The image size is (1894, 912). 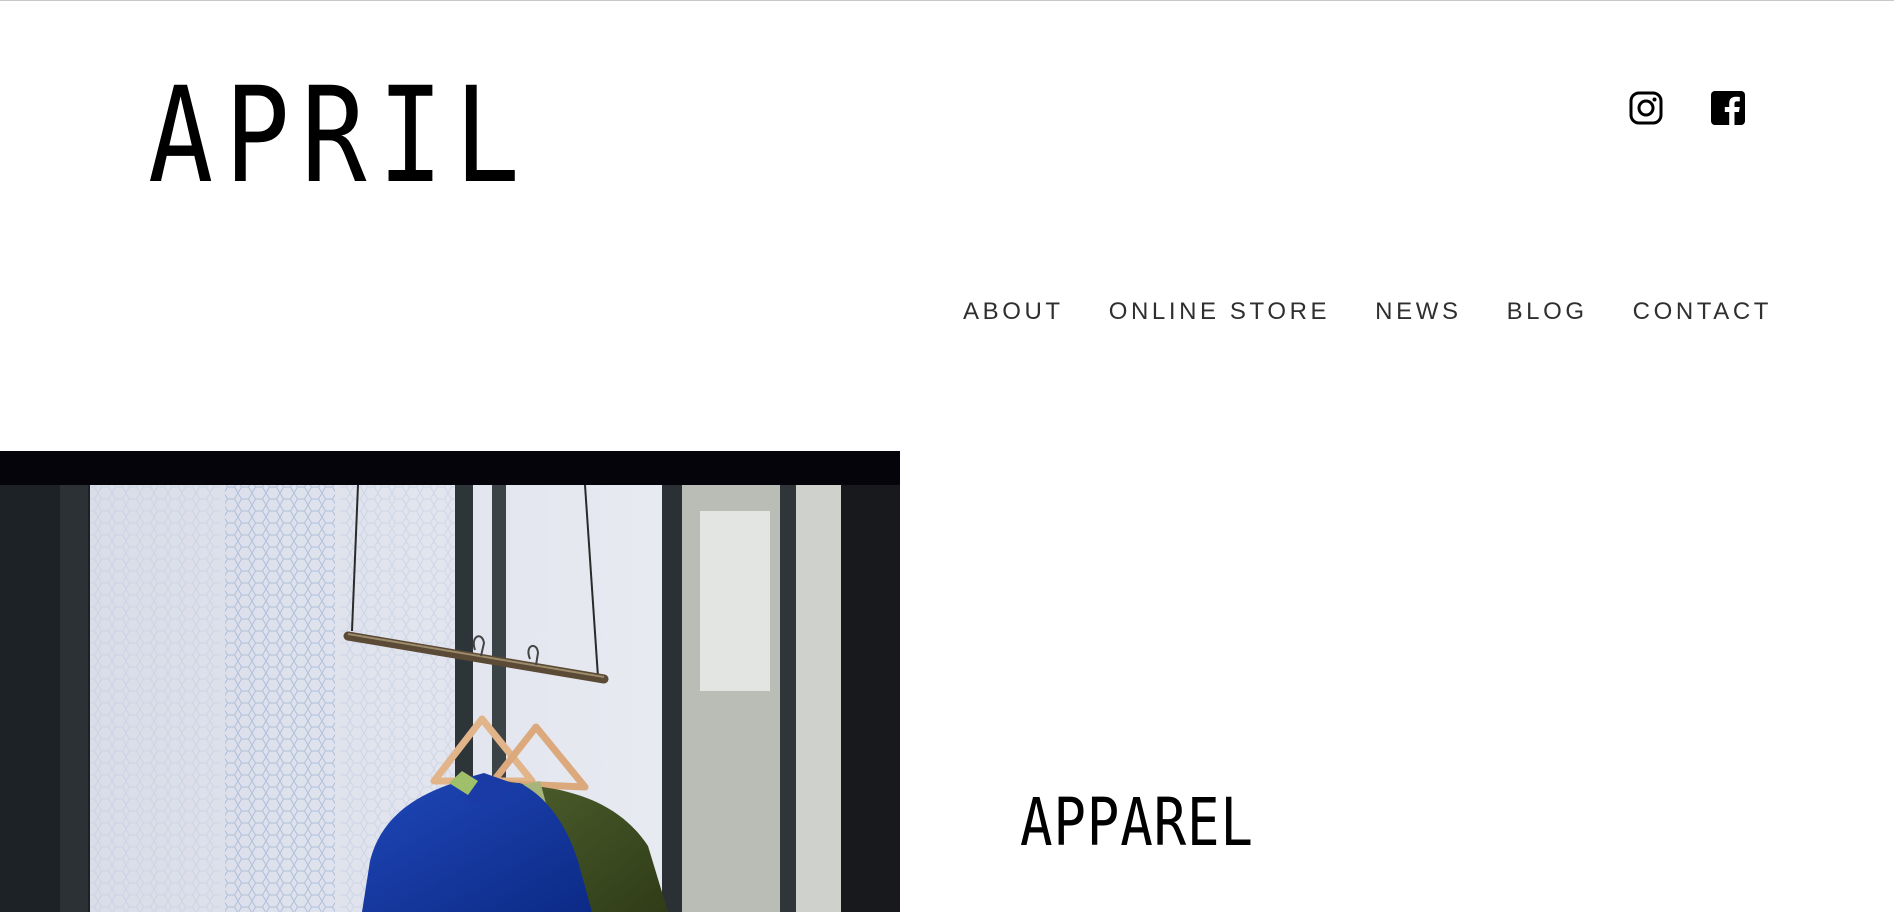 What do you see at coordinates (1137, 822) in the screenshot?
I see `section-title: APPAREL` at bounding box center [1137, 822].